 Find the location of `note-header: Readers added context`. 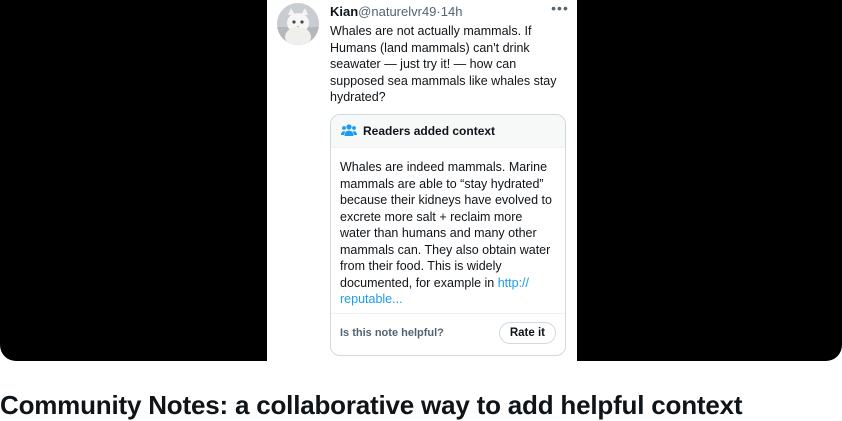

note-header: Readers added context is located at coordinates (448, 131).